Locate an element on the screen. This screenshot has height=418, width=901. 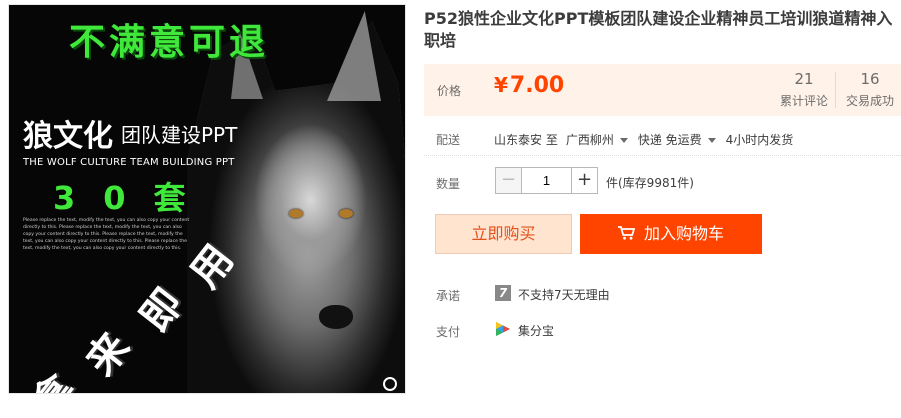
quantity-stepper: − + is located at coordinates (546, 180).